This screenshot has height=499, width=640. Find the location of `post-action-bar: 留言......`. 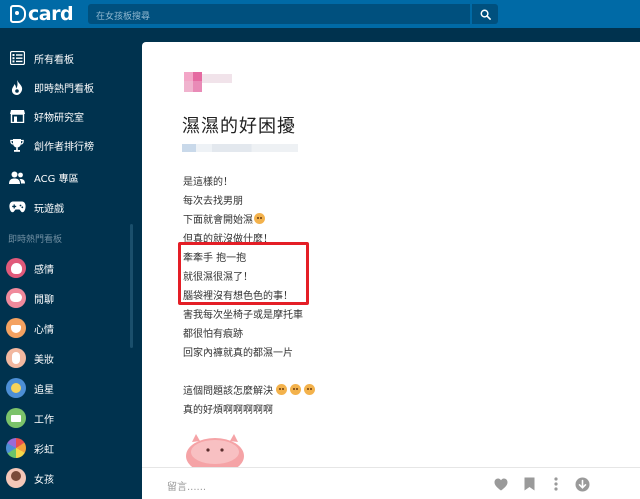

post-action-bar: 留言...... is located at coordinates (391, 483).